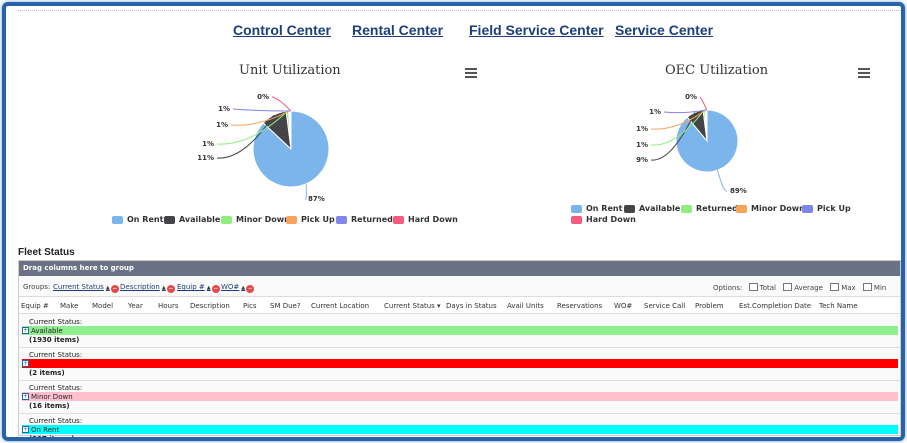 The height and width of the screenshot is (443, 907). What do you see at coordinates (775, 306) in the screenshot?
I see `column-header: Est.Completion Date` at bounding box center [775, 306].